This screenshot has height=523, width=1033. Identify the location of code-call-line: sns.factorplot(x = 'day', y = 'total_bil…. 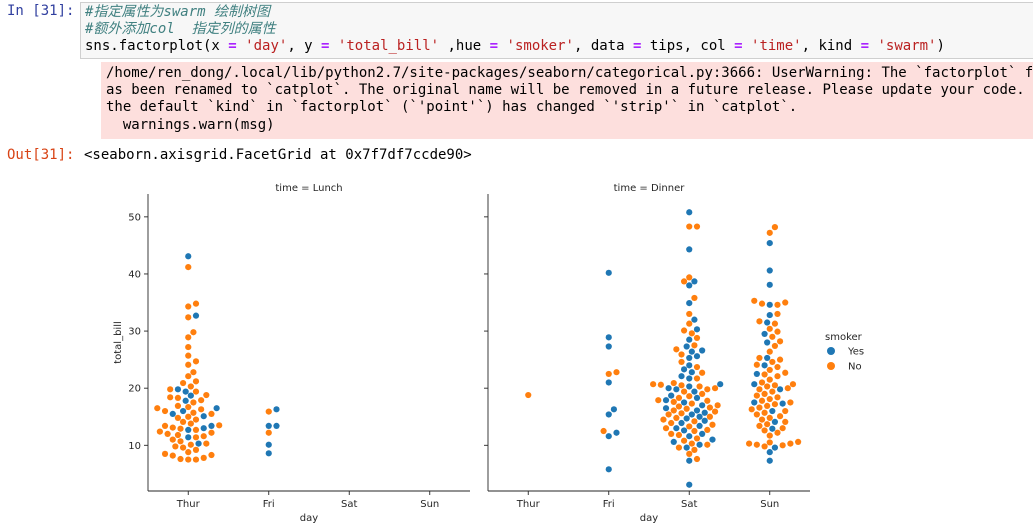
(515, 46).